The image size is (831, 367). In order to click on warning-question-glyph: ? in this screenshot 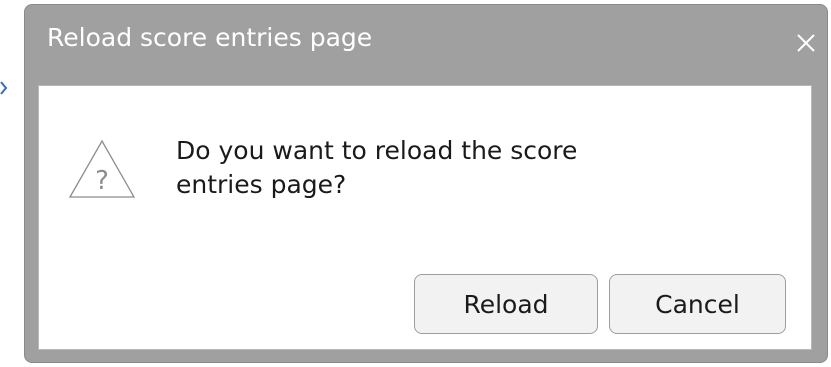, I will do `click(102, 181)`.